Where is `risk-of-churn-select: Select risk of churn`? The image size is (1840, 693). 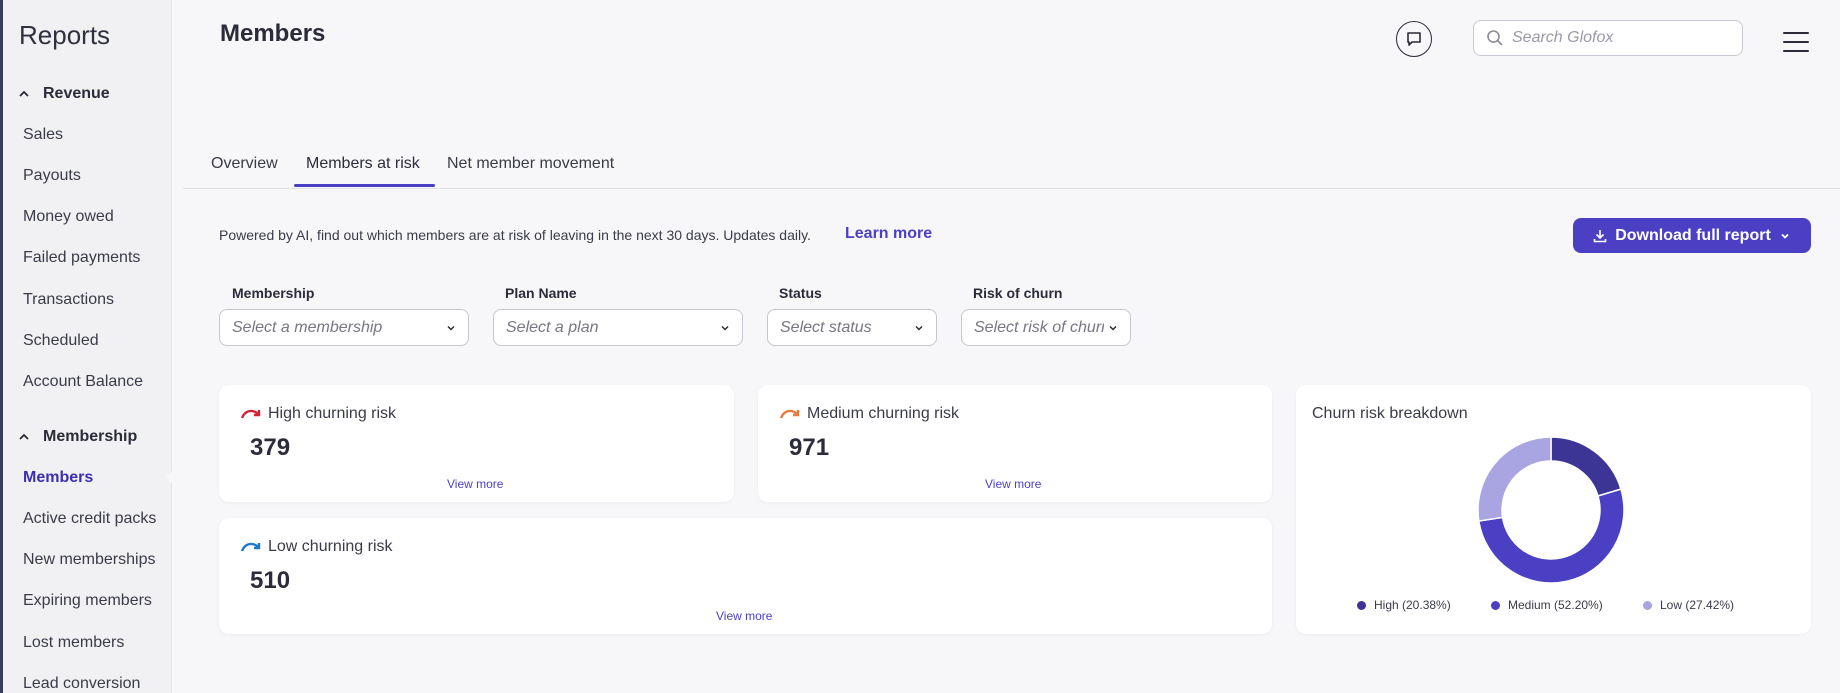
risk-of-churn-select: Select risk of churn is located at coordinates (1046, 327).